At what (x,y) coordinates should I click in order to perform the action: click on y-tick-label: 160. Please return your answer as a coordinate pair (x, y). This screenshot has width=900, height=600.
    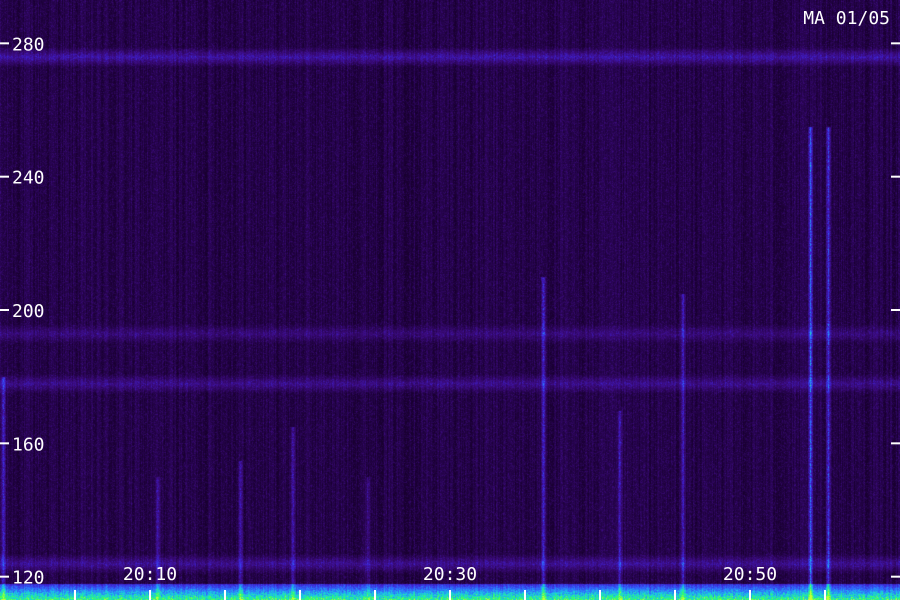
    Looking at the image, I should click on (28, 444).